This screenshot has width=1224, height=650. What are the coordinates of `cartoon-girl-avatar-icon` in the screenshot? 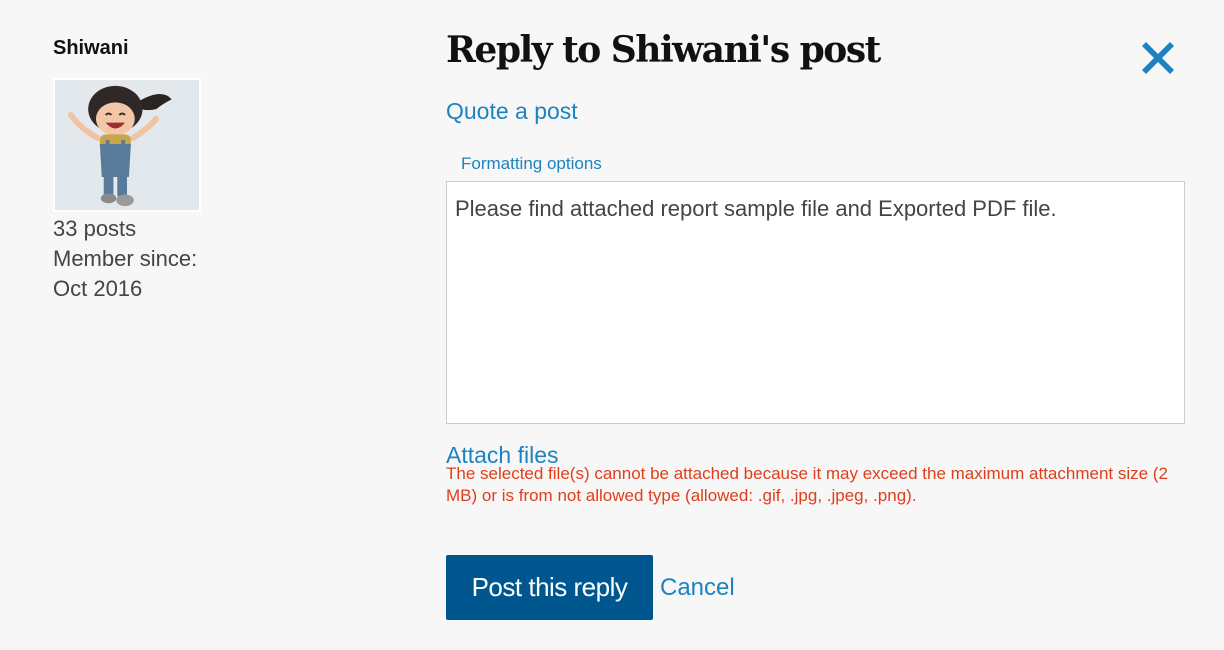 It's located at (127, 145).